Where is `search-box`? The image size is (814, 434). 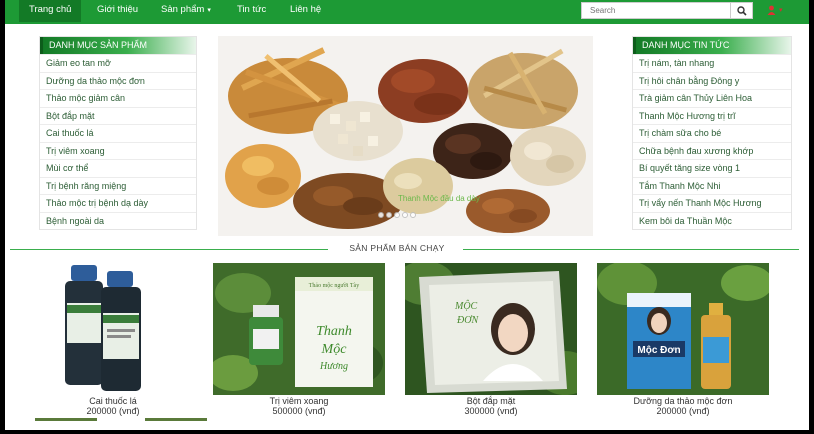
search-box is located at coordinates (667, 10).